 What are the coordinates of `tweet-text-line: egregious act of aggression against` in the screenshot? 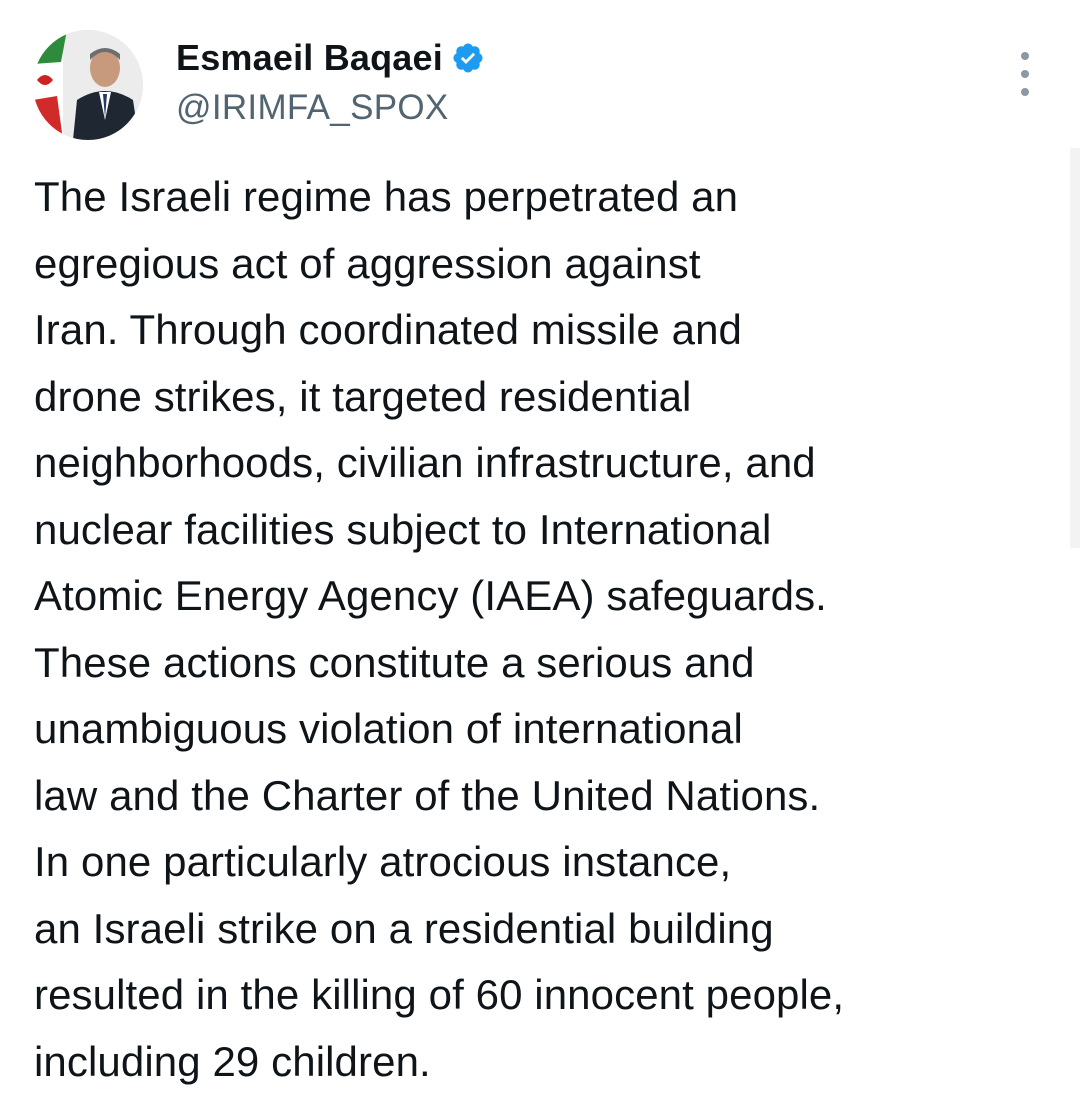 It's located at (367, 263).